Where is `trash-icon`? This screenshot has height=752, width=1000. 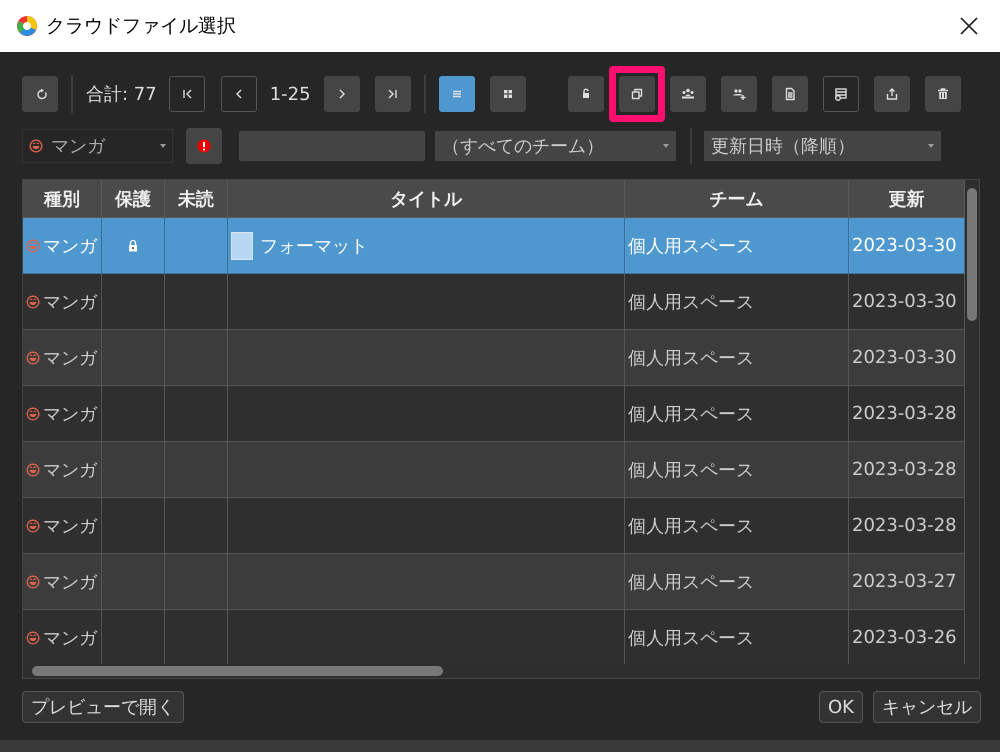
trash-icon is located at coordinates (943, 94).